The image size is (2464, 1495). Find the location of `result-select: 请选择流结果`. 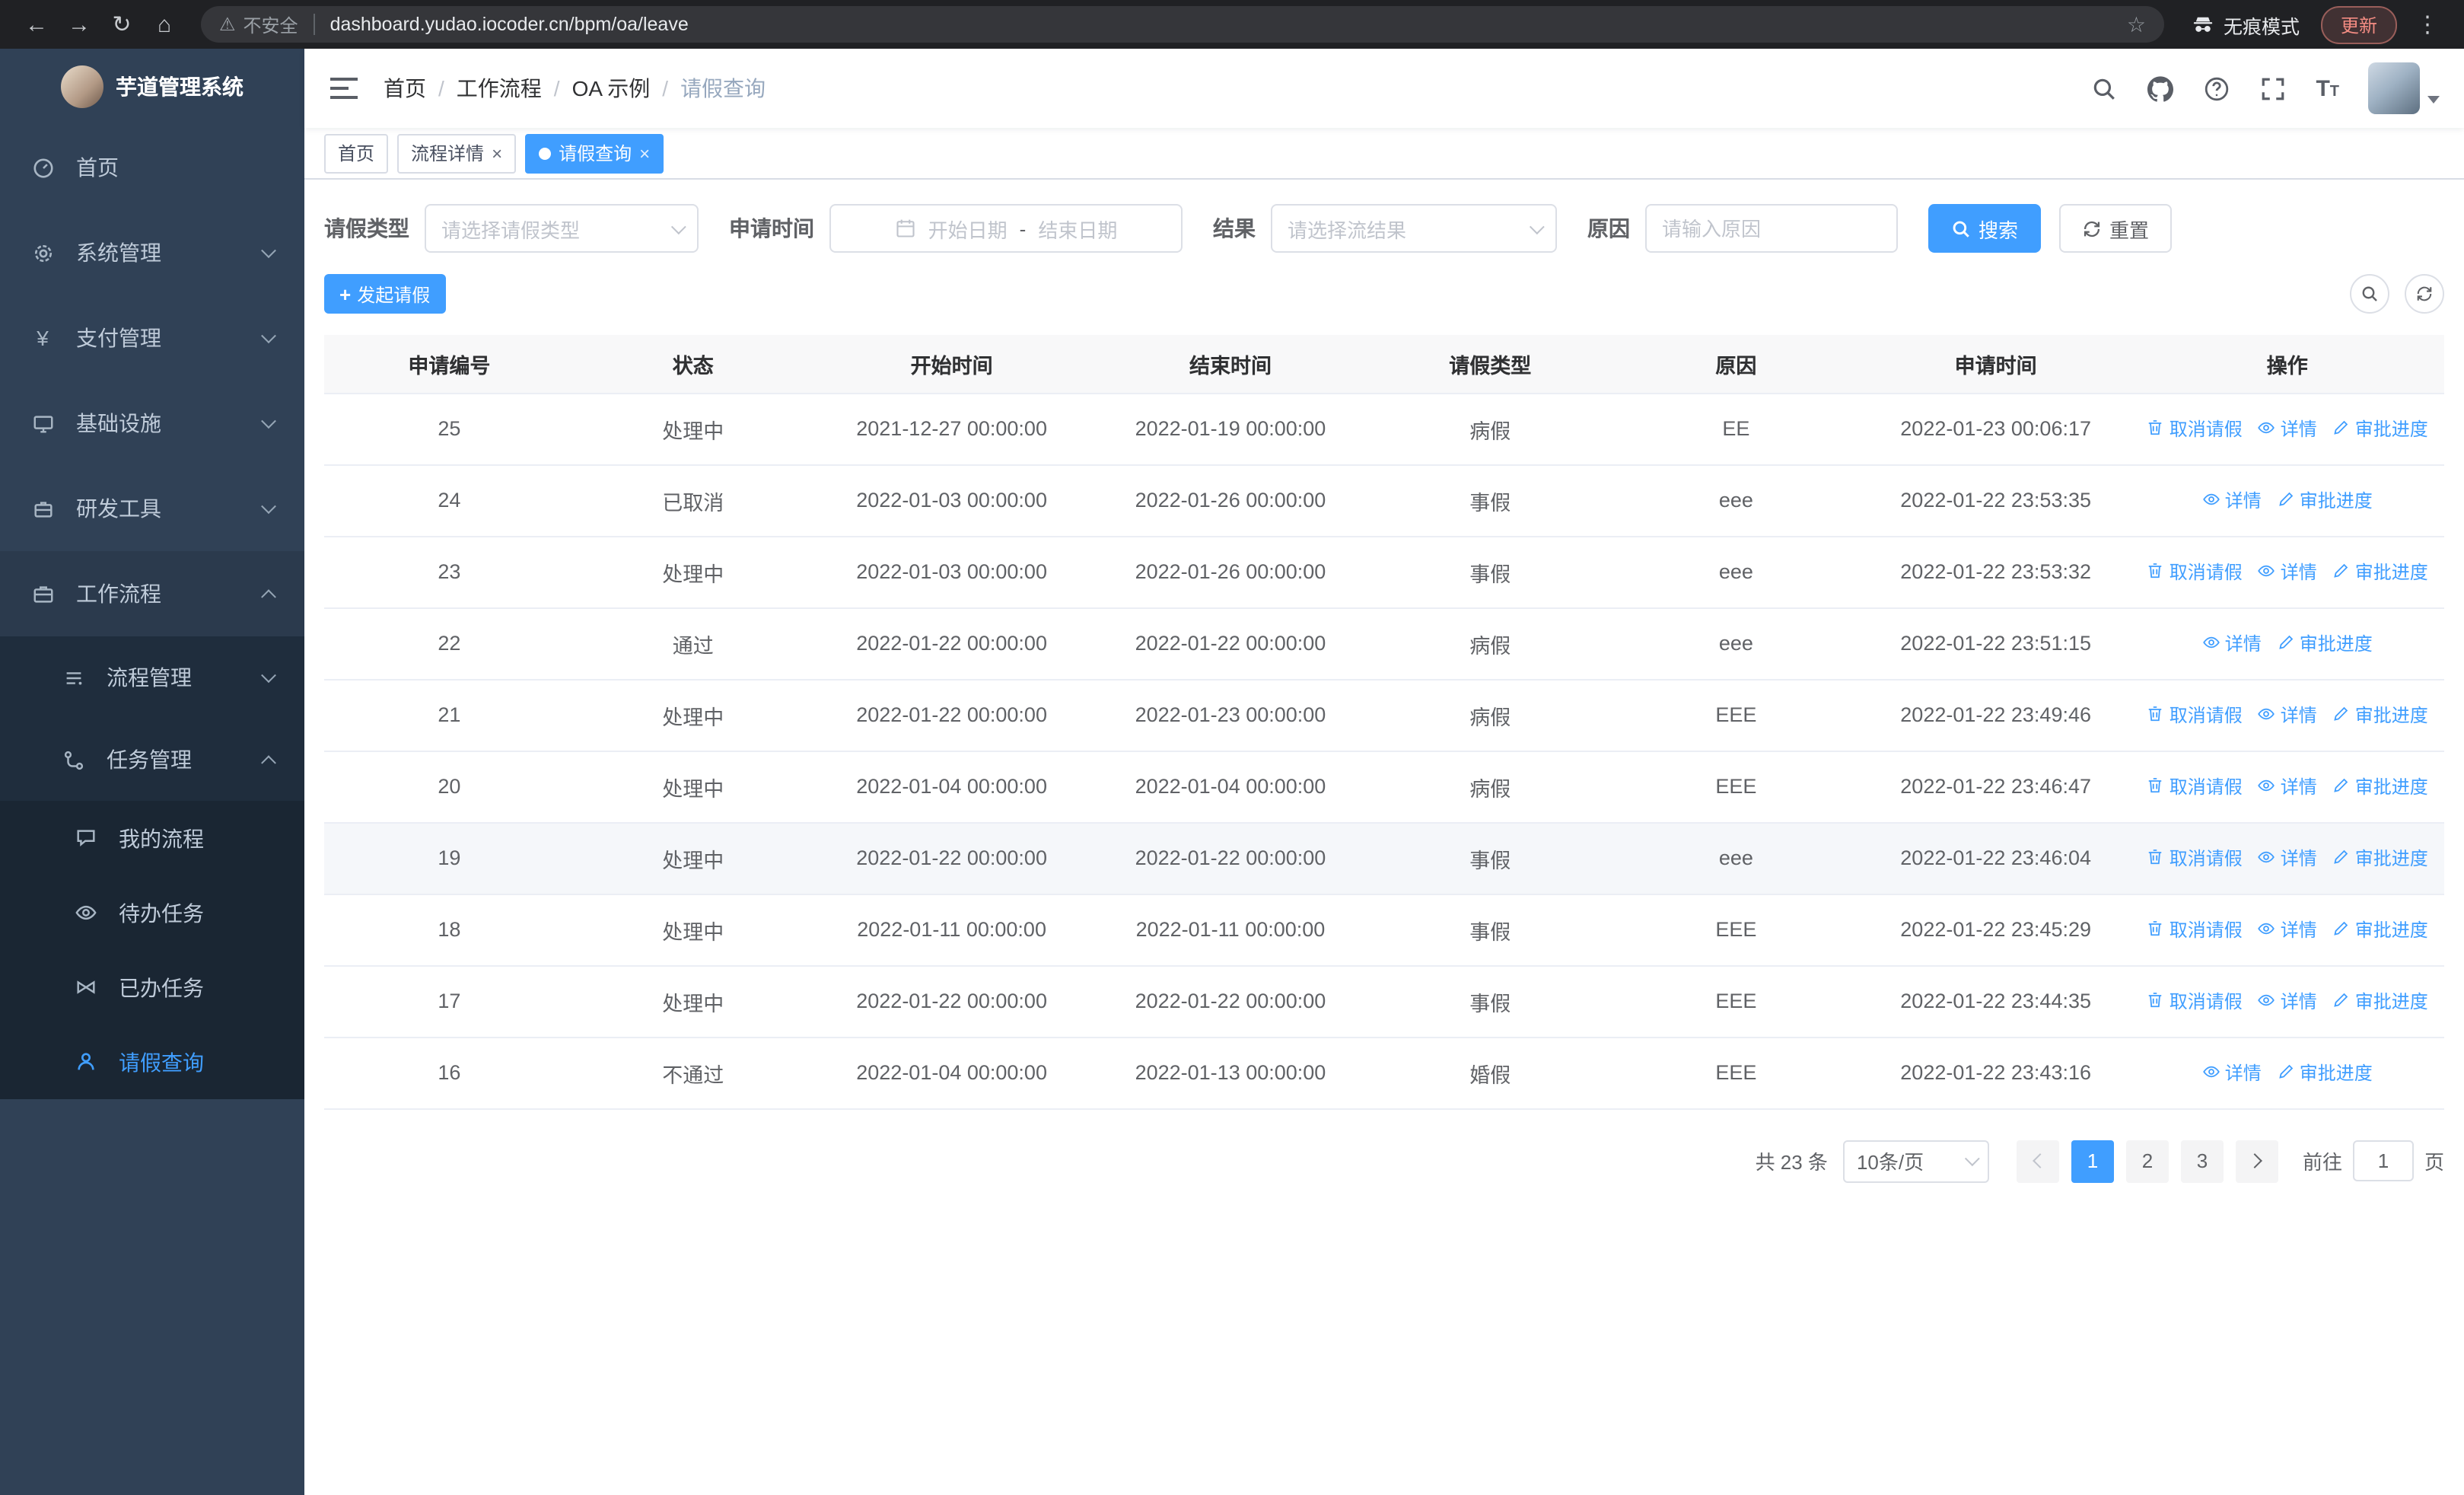

result-select: 请选择流结果 is located at coordinates (1414, 228).